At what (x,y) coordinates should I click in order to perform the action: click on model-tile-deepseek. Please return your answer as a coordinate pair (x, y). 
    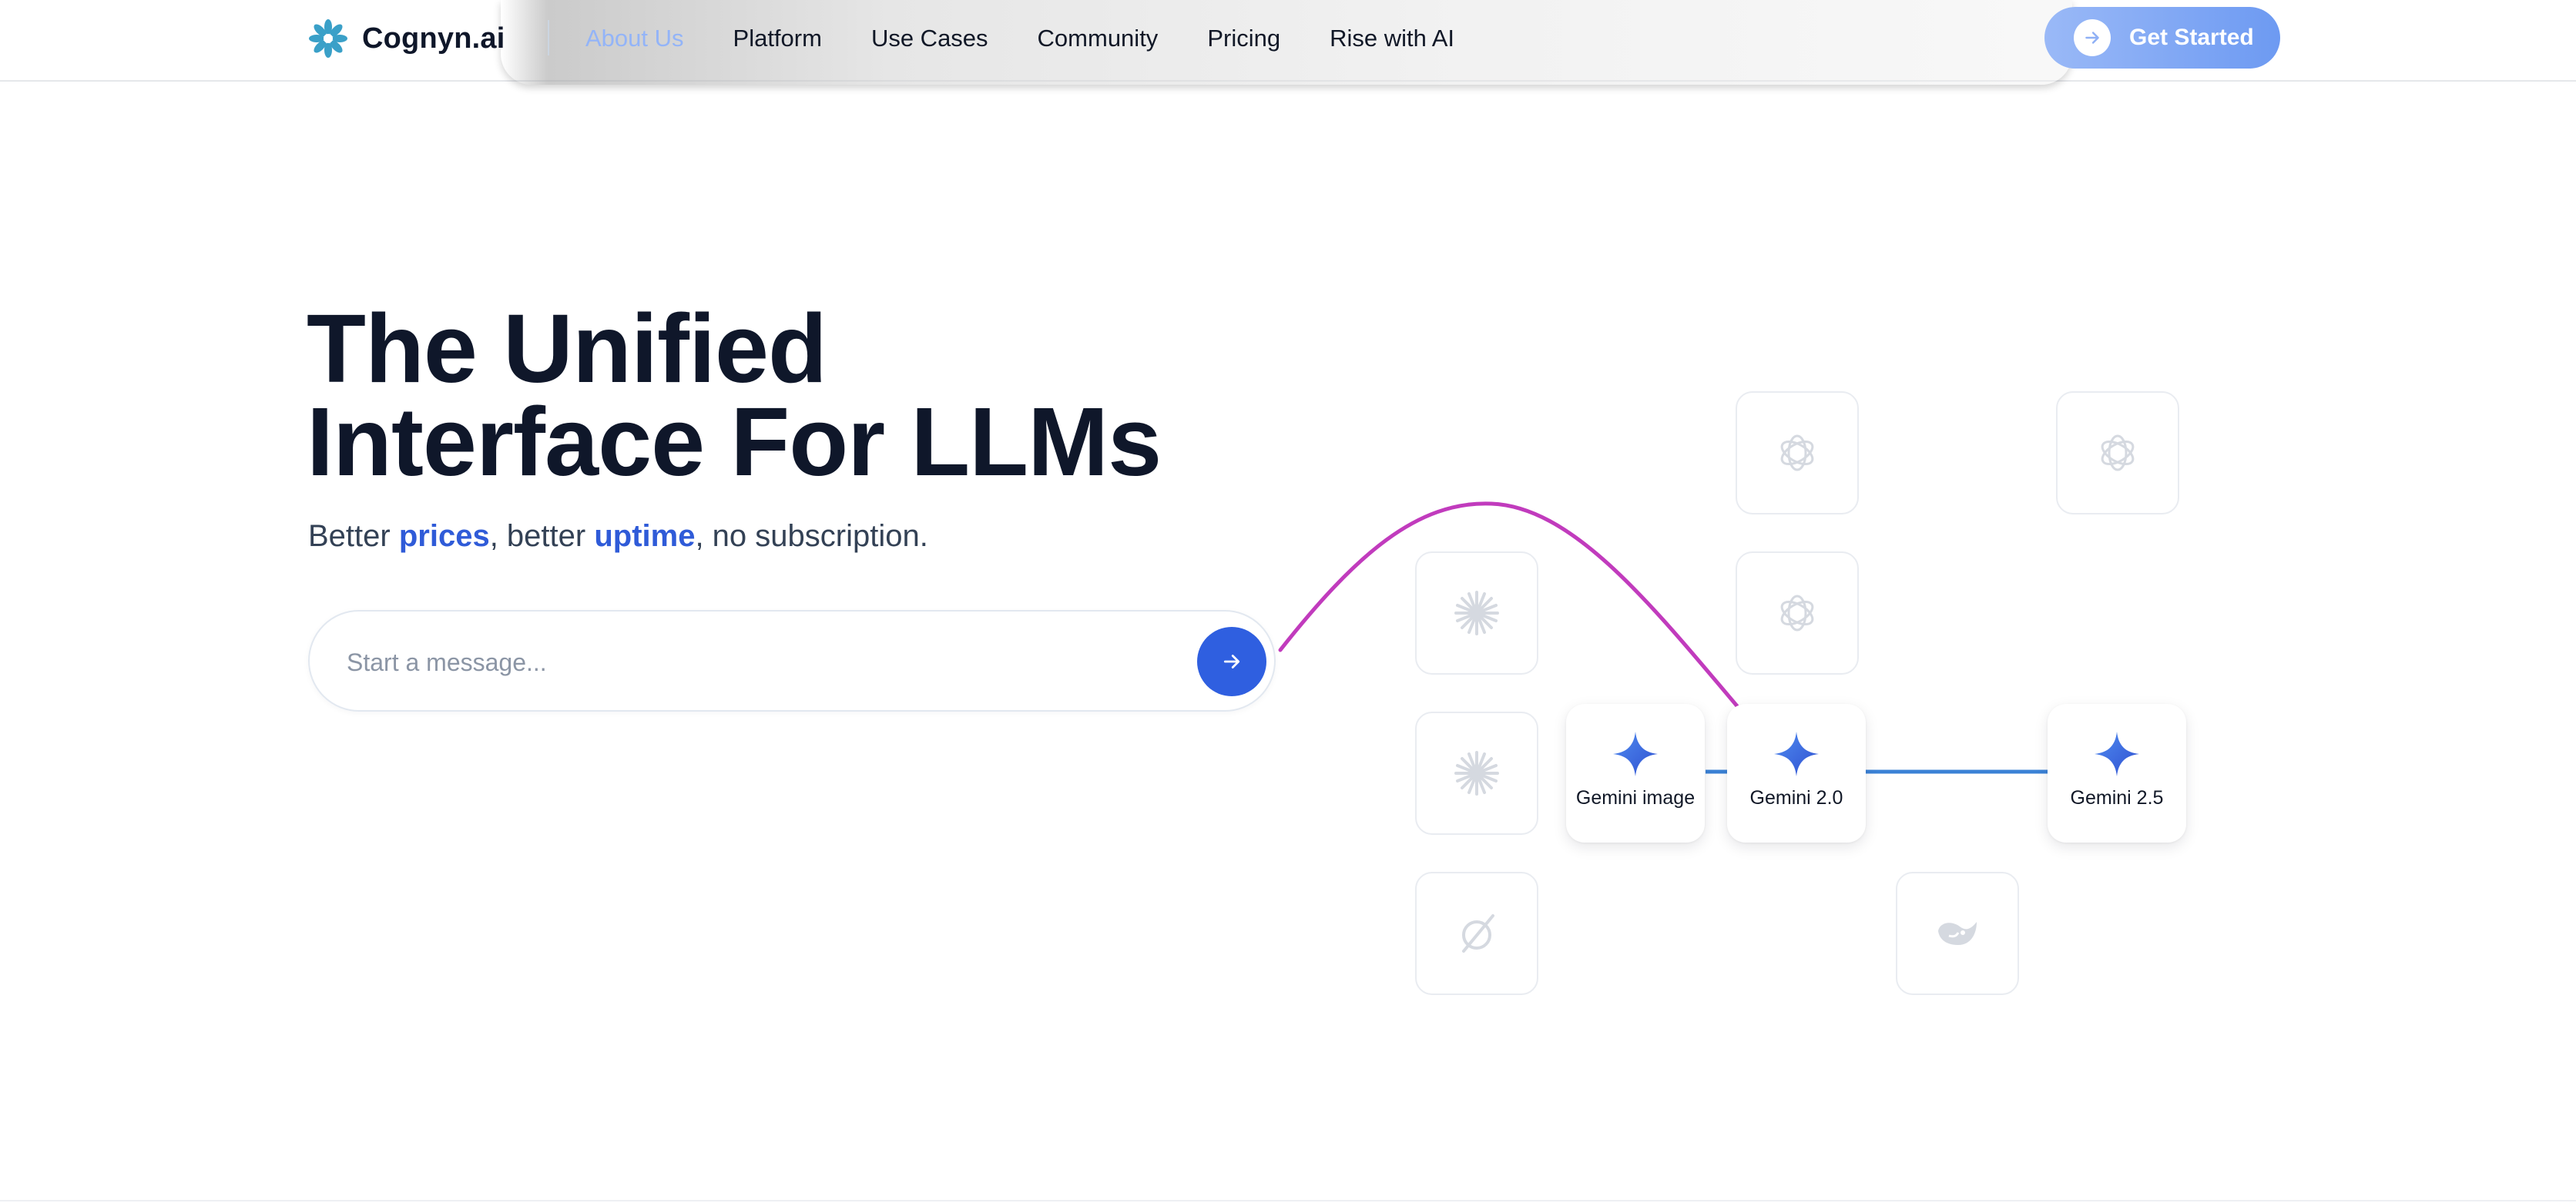
    Looking at the image, I should click on (1957, 934).